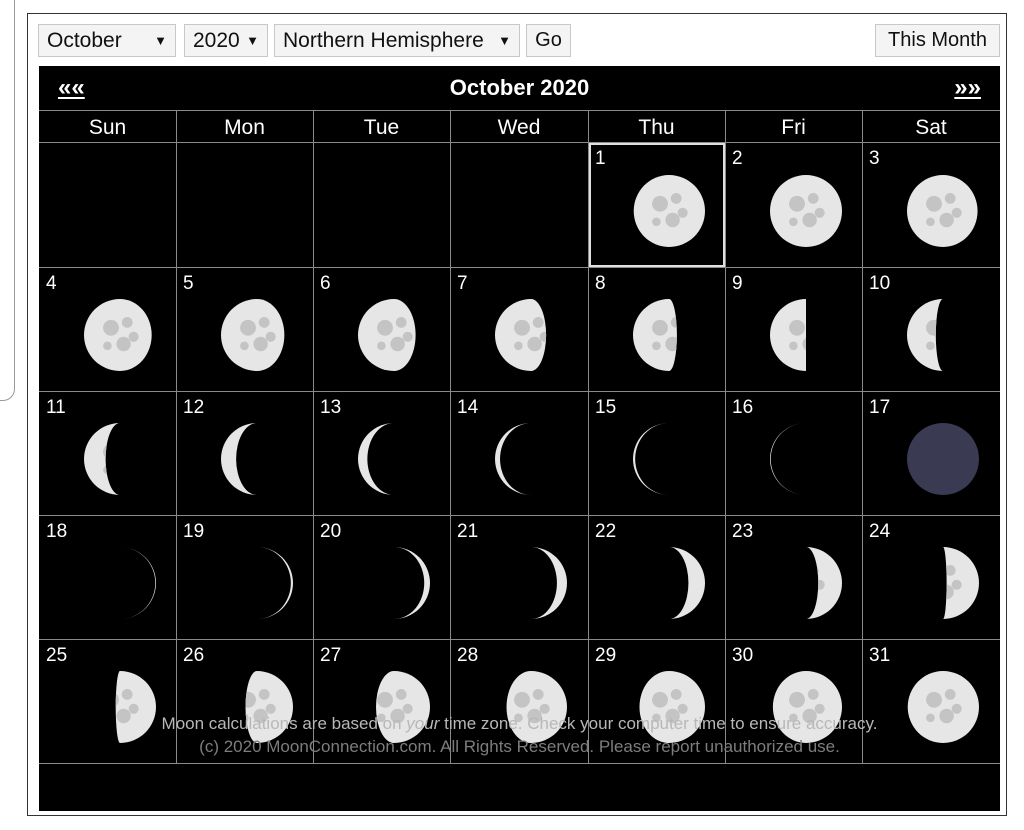  I want to click on day-cell: 14, so click(519, 453).